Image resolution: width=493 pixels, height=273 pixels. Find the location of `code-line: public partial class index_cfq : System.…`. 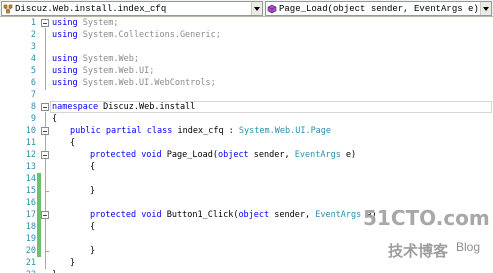

code-line: public partial class index_cfq : System.… is located at coordinates (200, 131).